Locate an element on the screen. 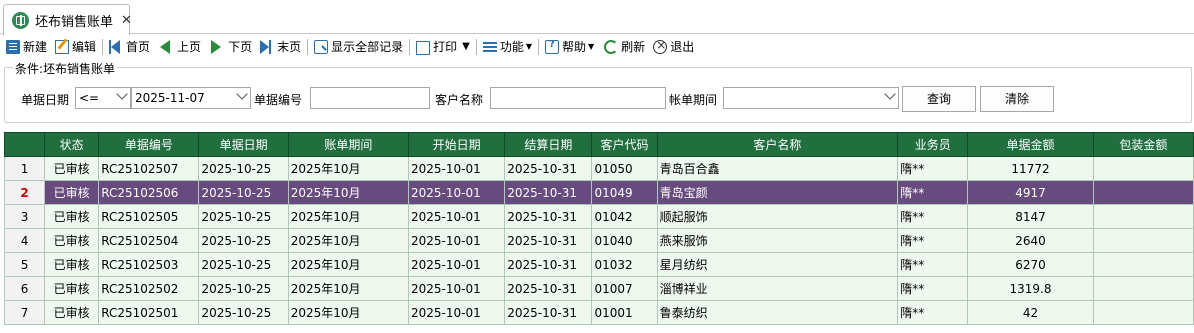 This screenshot has width=1194, height=333. next-page-button: 下页 is located at coordinates (231, 47).